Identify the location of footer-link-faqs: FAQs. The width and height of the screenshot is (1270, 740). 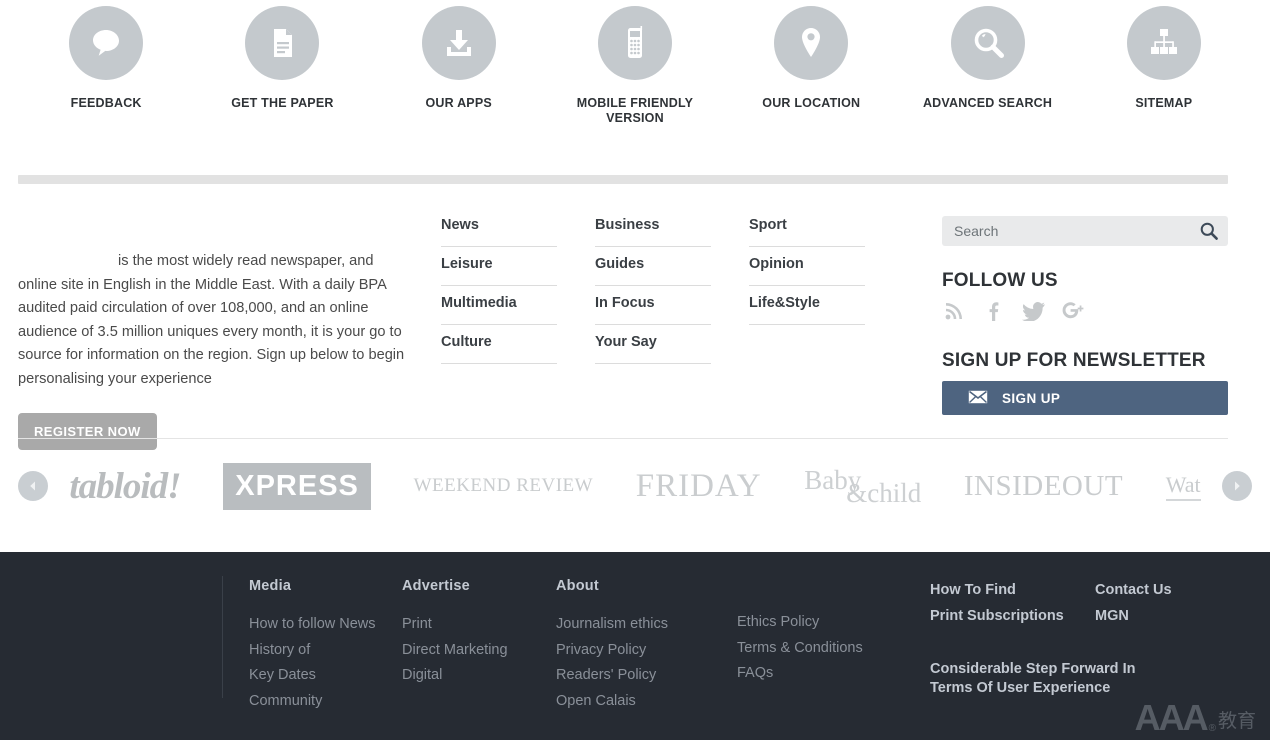
(827, 674).